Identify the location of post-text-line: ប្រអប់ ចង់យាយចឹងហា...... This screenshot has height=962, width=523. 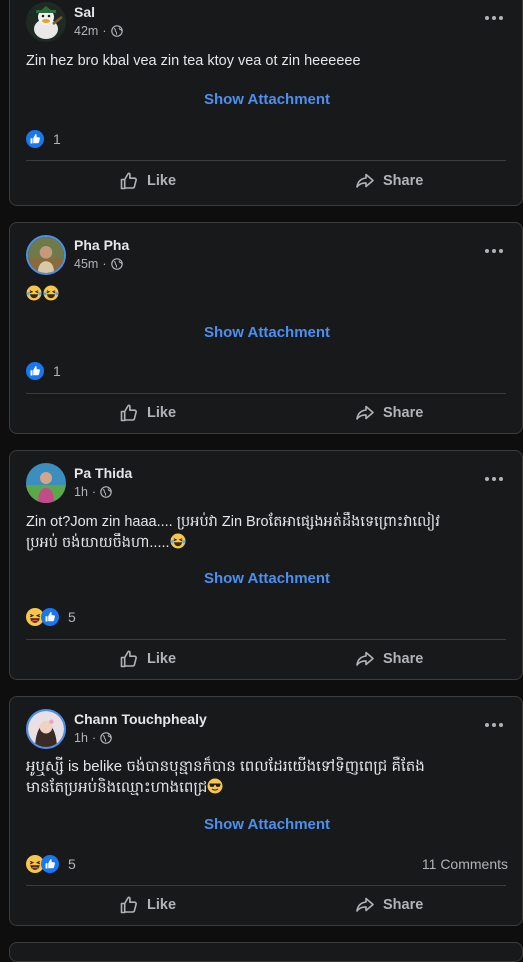
(98, 543).